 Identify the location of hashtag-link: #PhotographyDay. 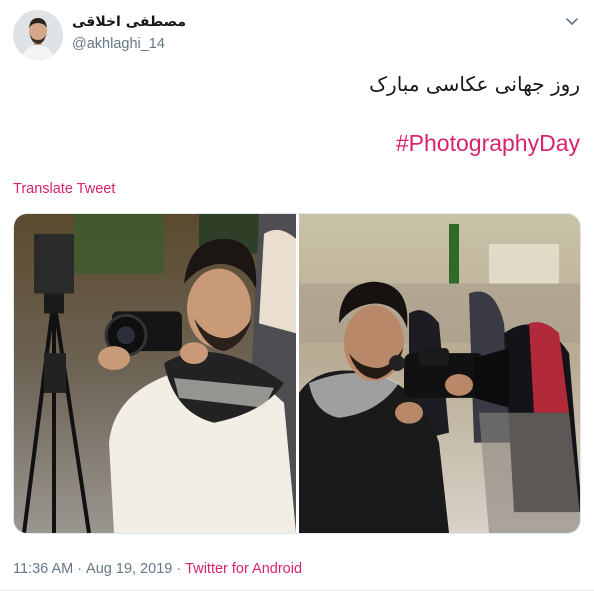
(488, 143).